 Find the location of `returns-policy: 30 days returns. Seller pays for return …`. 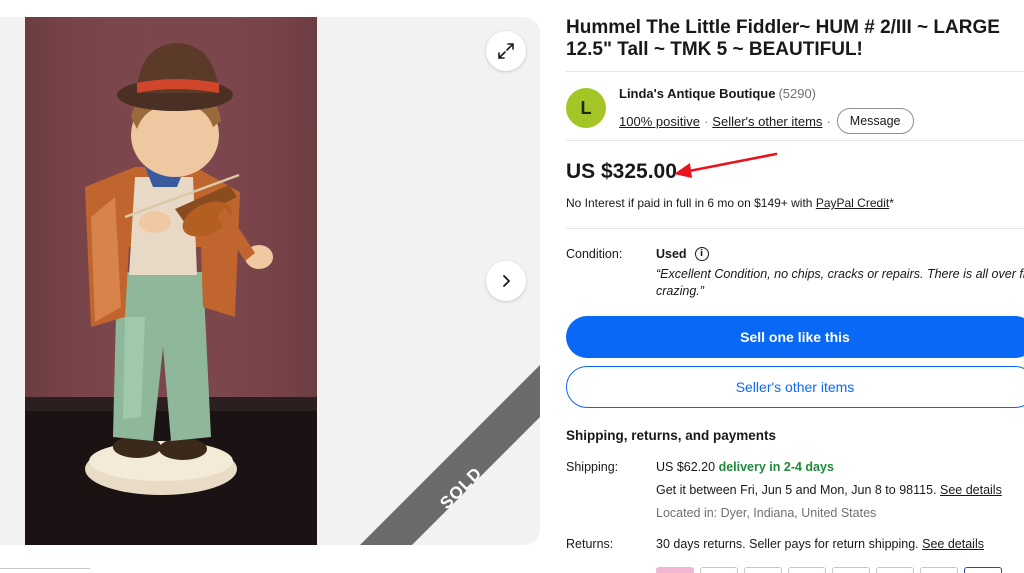

returns-policy: 30 days returns. Seller pays for return … is located at coordinates (820, 544).